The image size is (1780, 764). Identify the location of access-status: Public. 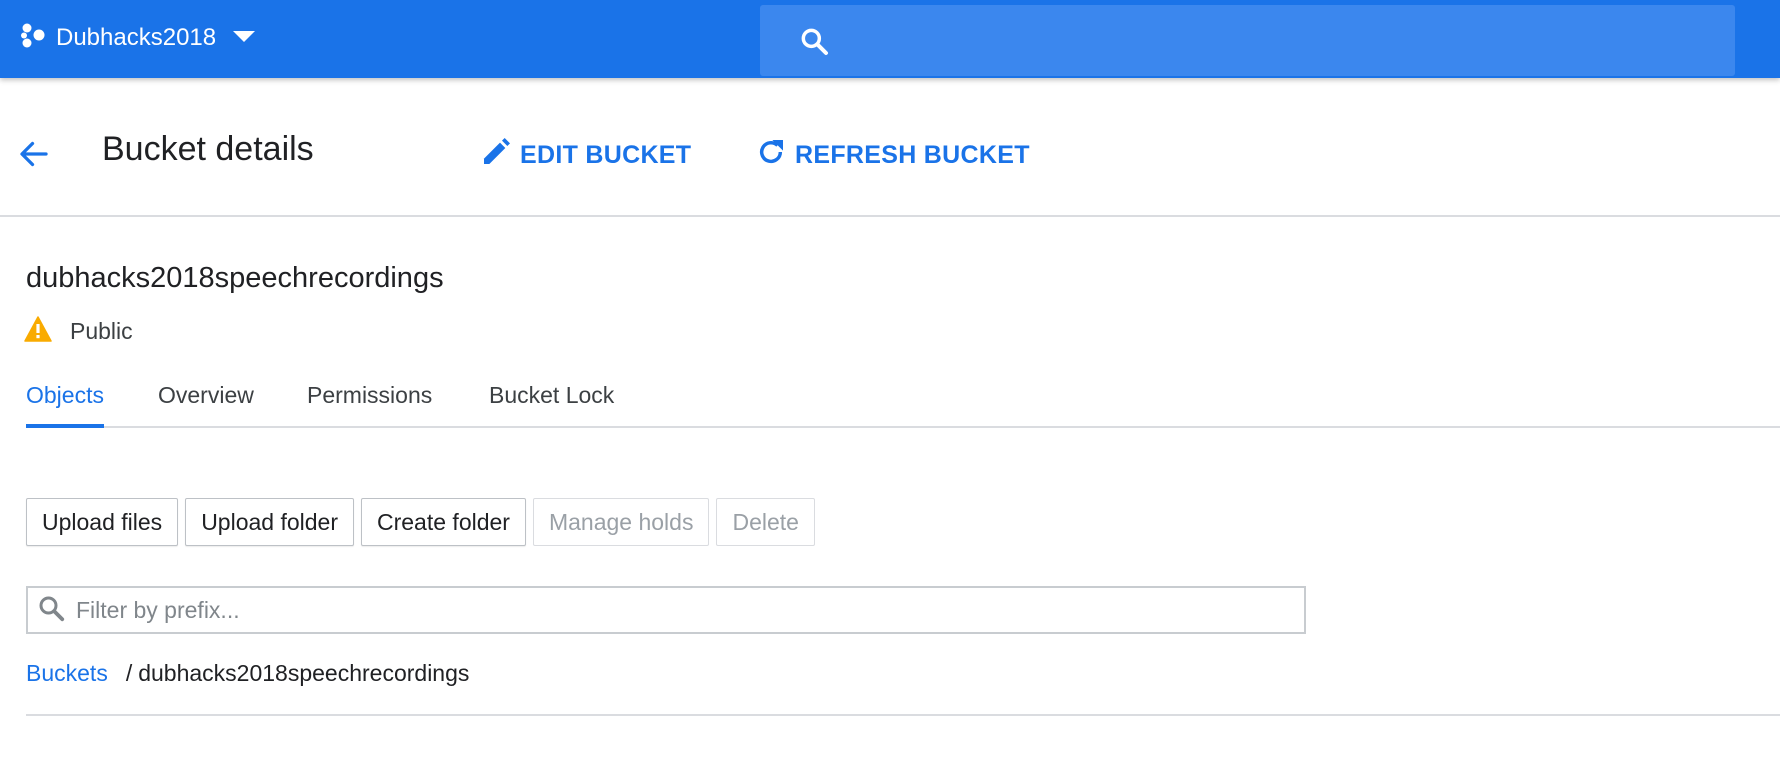
(78, 331).